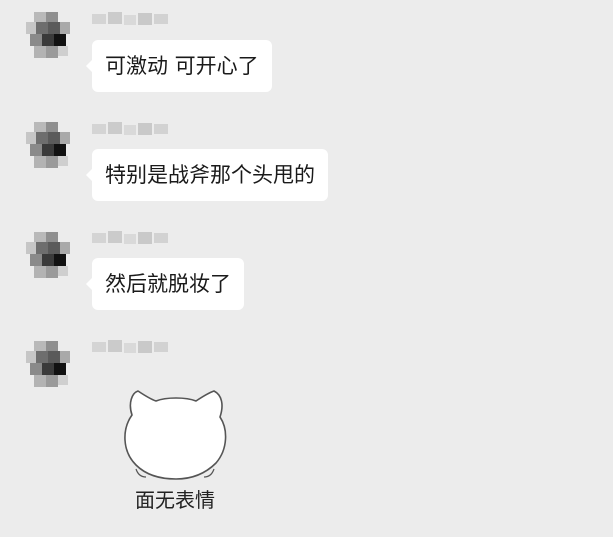 The image size is (613, 537). I want to click on message-text: 可激动 可开心了, so click(182, 66).